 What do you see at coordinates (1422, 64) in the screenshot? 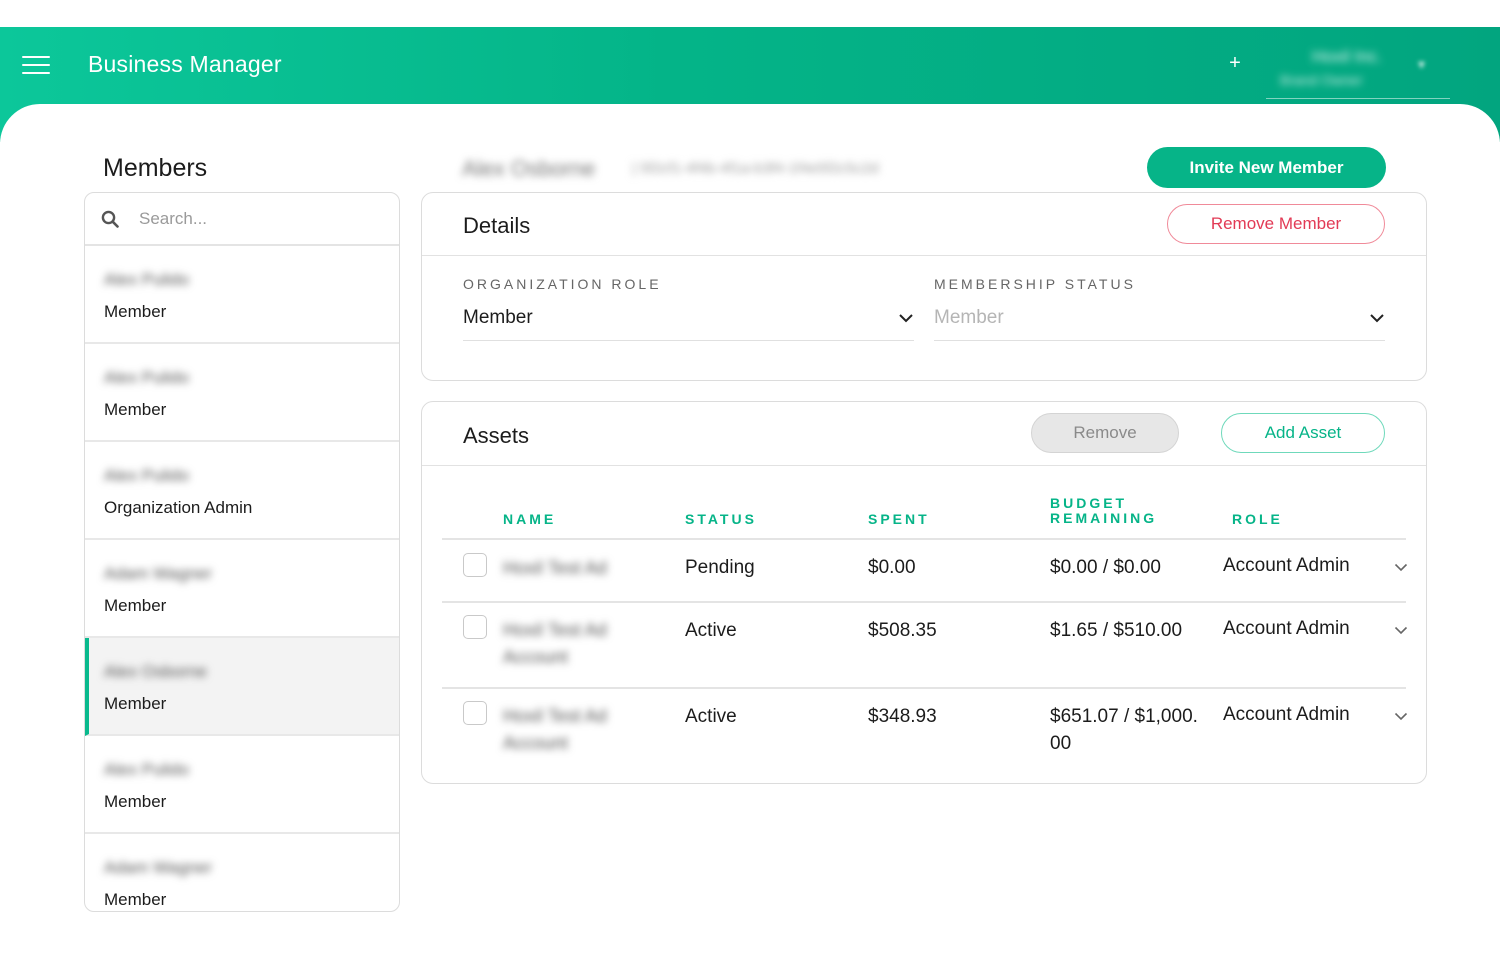
I see `chevron-down-icon: ▾` at bounding box center [1422, 64].